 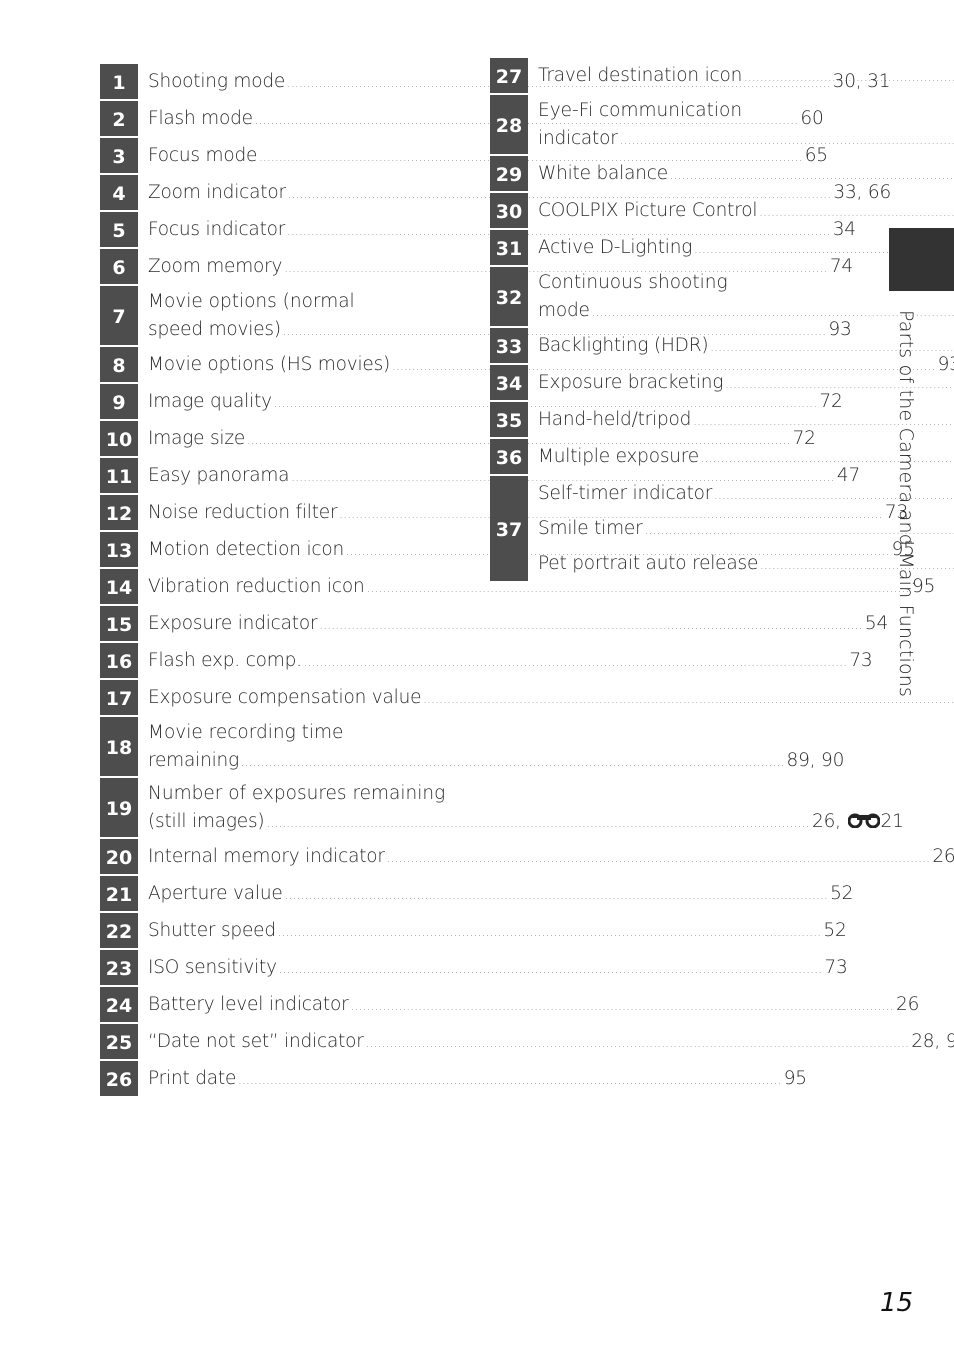 What do you see at coordinates (741, 75) in the screenshot?
I see `index-entries: Travel destination icon95` at bounding box center [741, 75].